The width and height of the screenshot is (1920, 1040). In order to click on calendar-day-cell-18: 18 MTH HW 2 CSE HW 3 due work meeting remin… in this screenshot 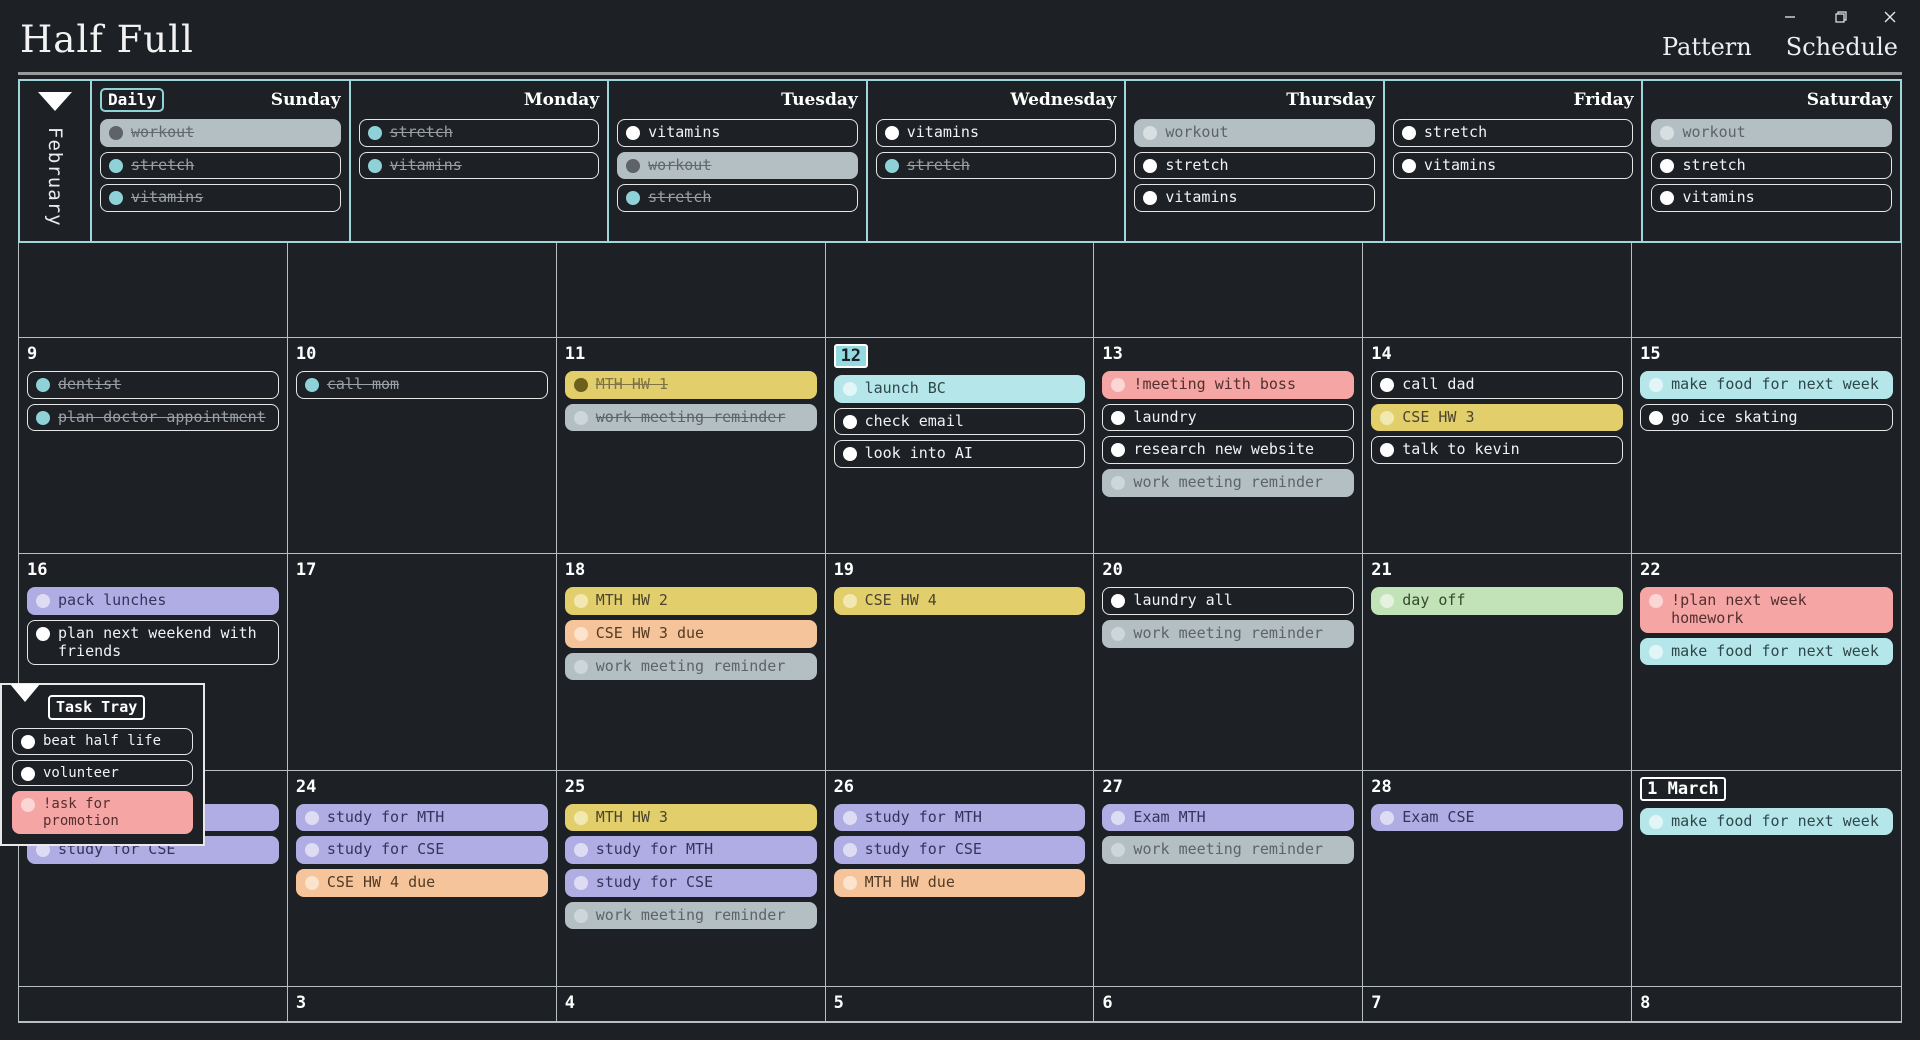, I will do `click(691, 662)`.